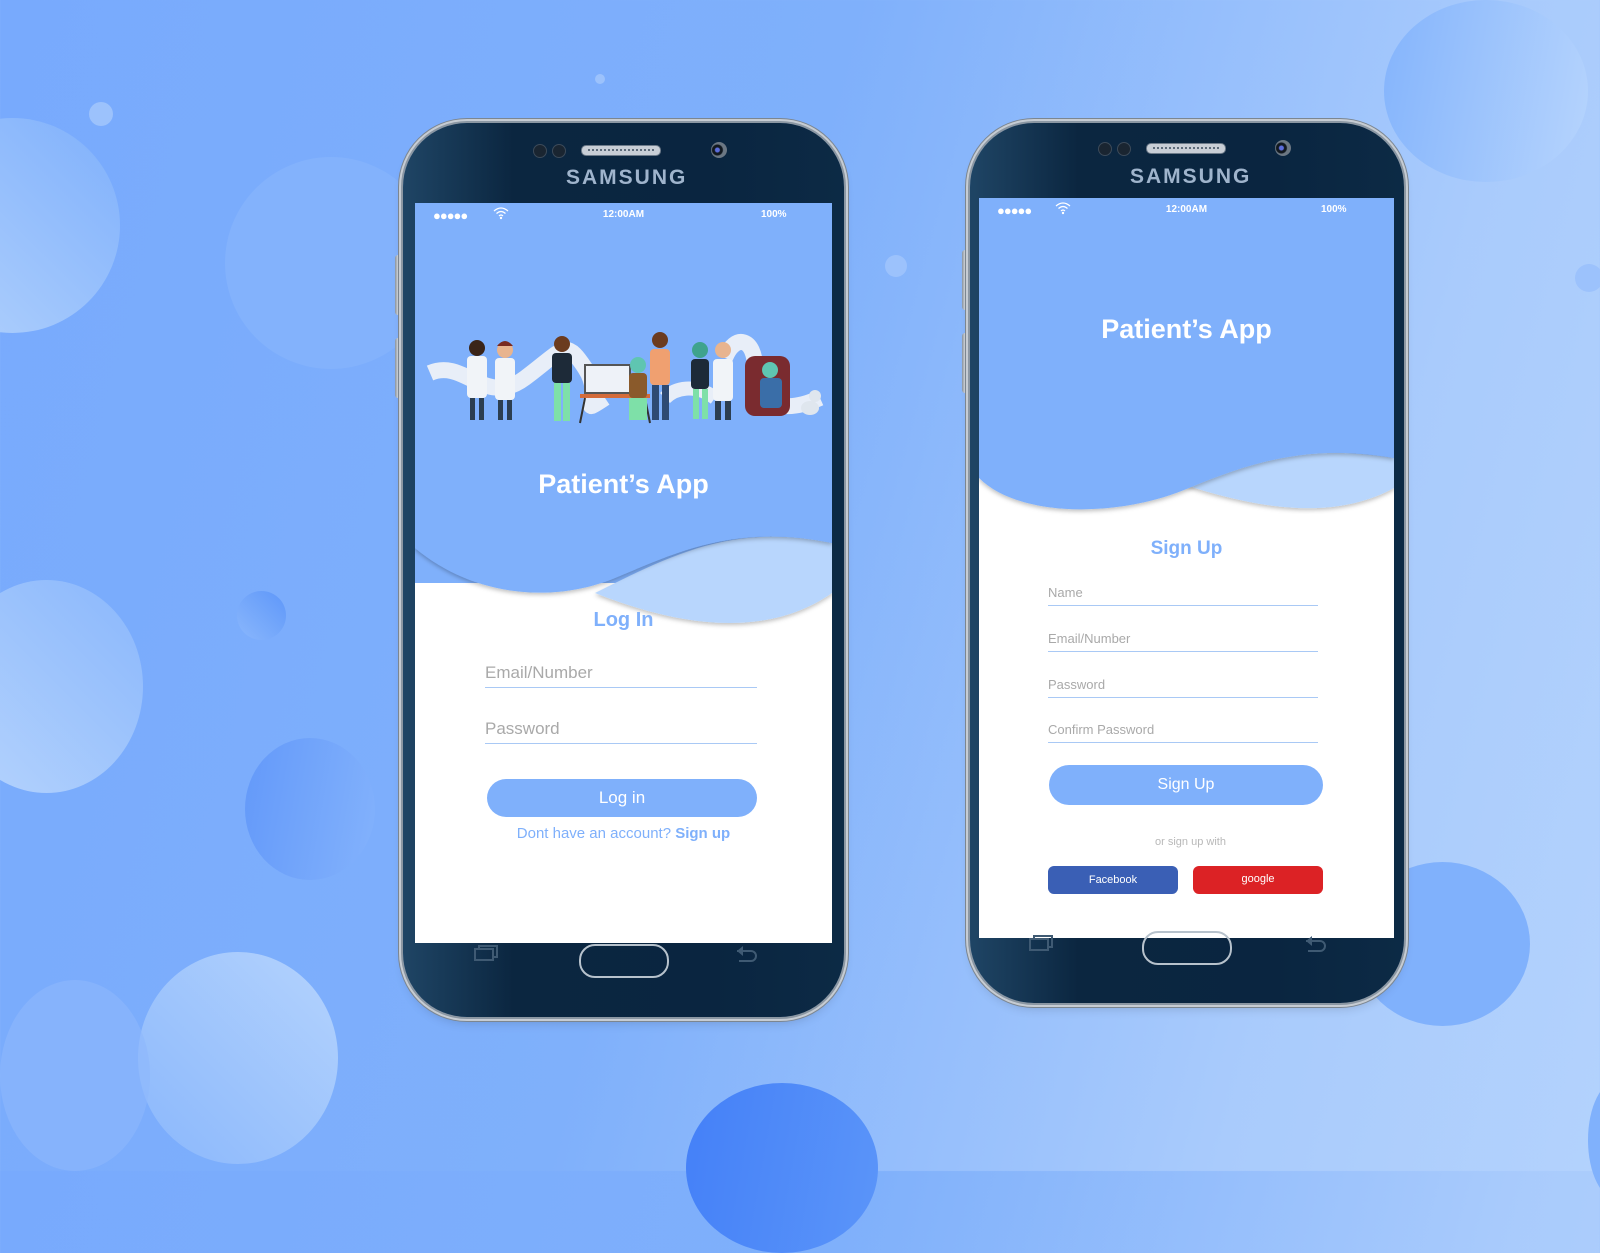 The image size is (1600, 1253). What do you see at coordinates (702, 833) in the screenshot?
I see `signup-link: Sign up` at bounding box center [702, 833].